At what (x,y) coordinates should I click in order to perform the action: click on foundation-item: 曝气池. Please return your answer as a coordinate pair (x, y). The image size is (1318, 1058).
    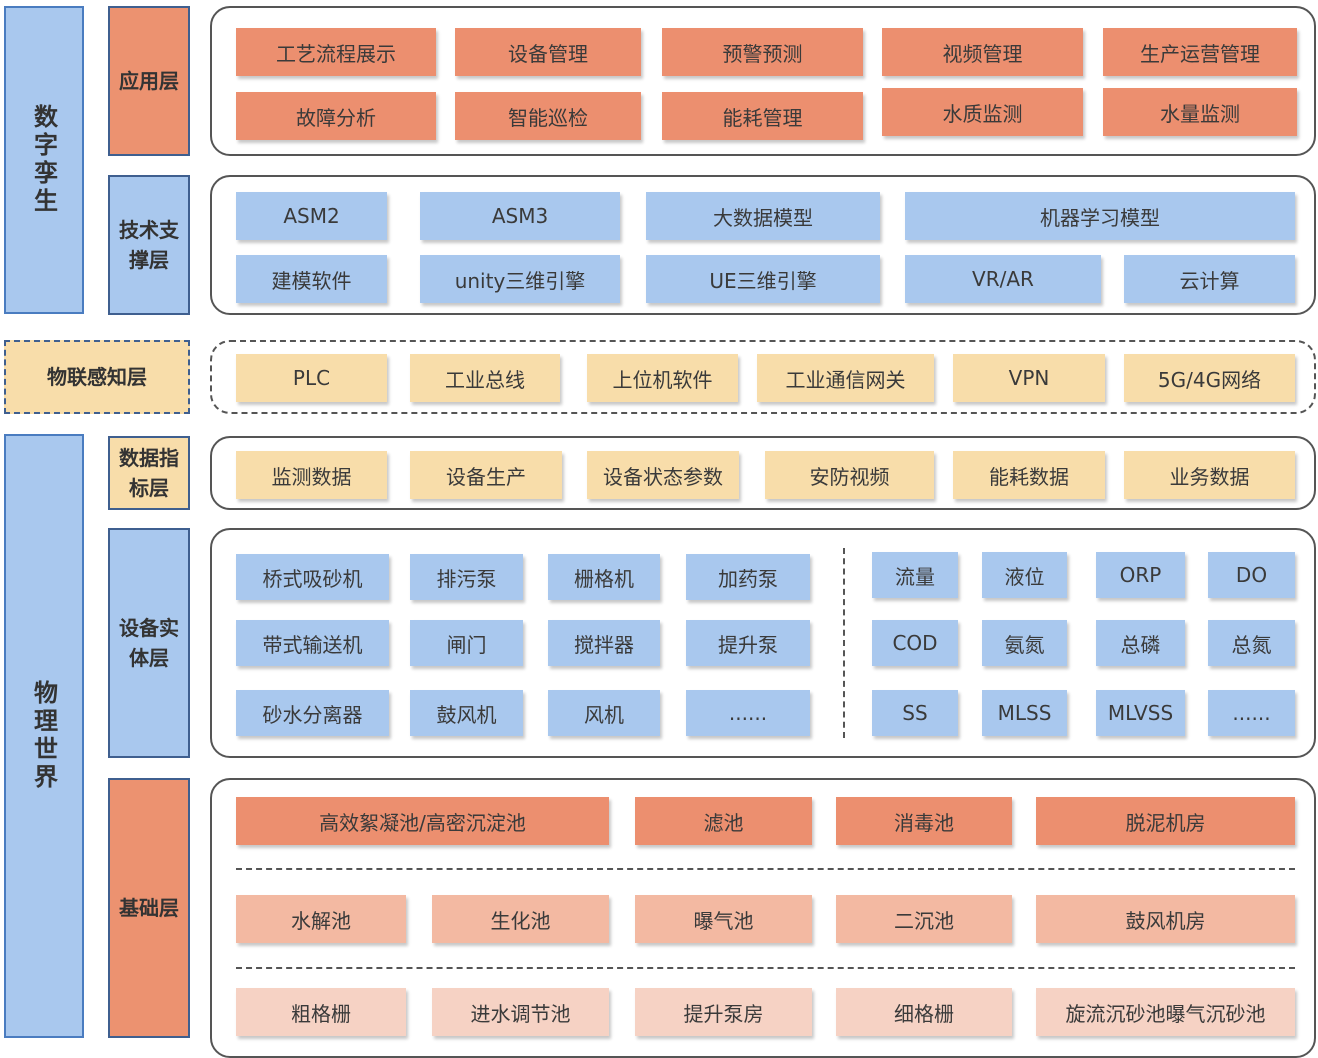
    Looking at the image, I should click on (723, 919).